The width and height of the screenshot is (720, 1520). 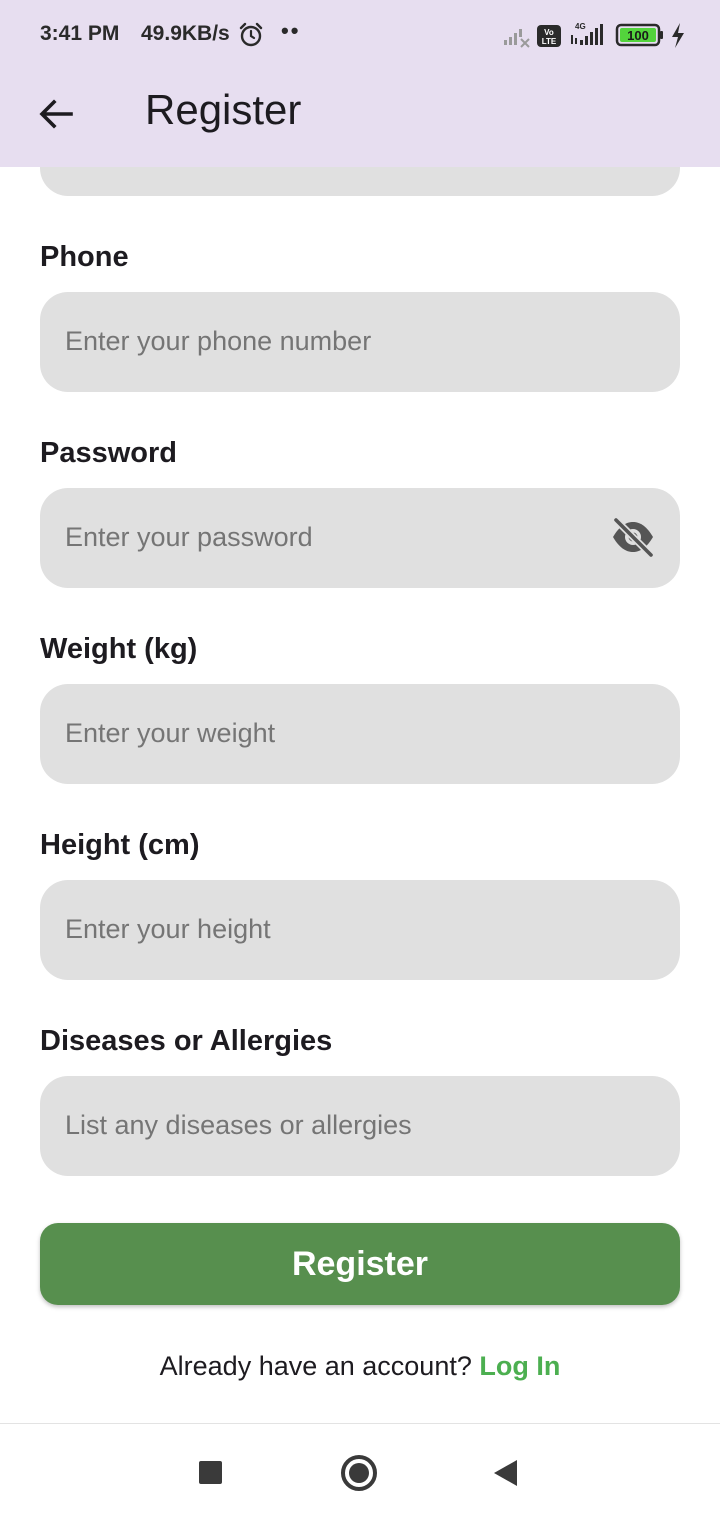 I want to click on login-prompt: Already have an account? Log In, so click(x=360, y=1366).